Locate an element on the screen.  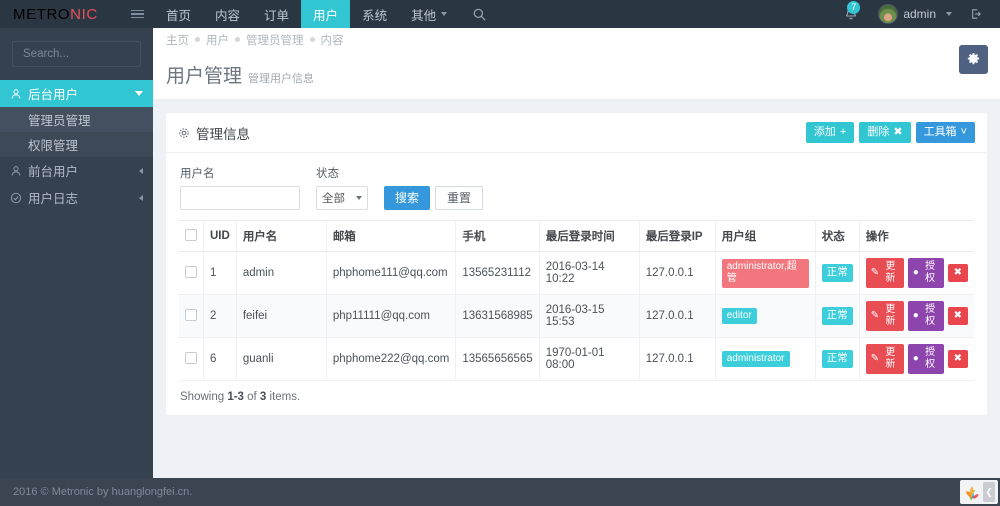
navbar-search-icon is located at coordinates (479, 14).